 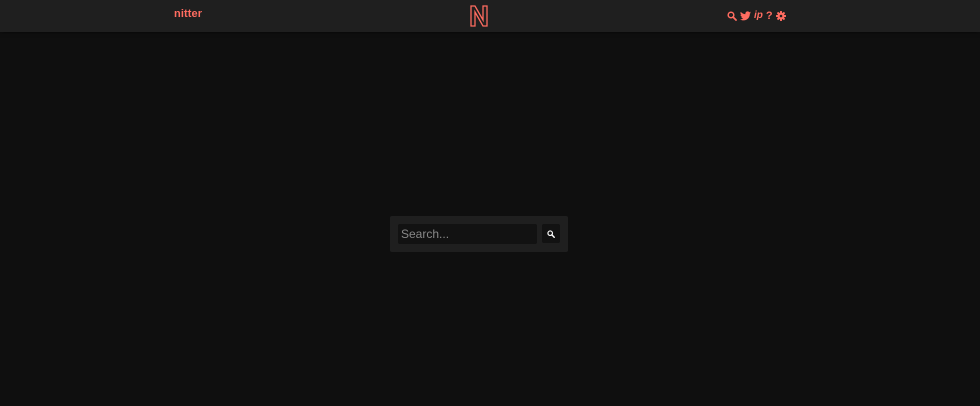 I want to click on rss-icon: ip, so click(x=758, y=16).